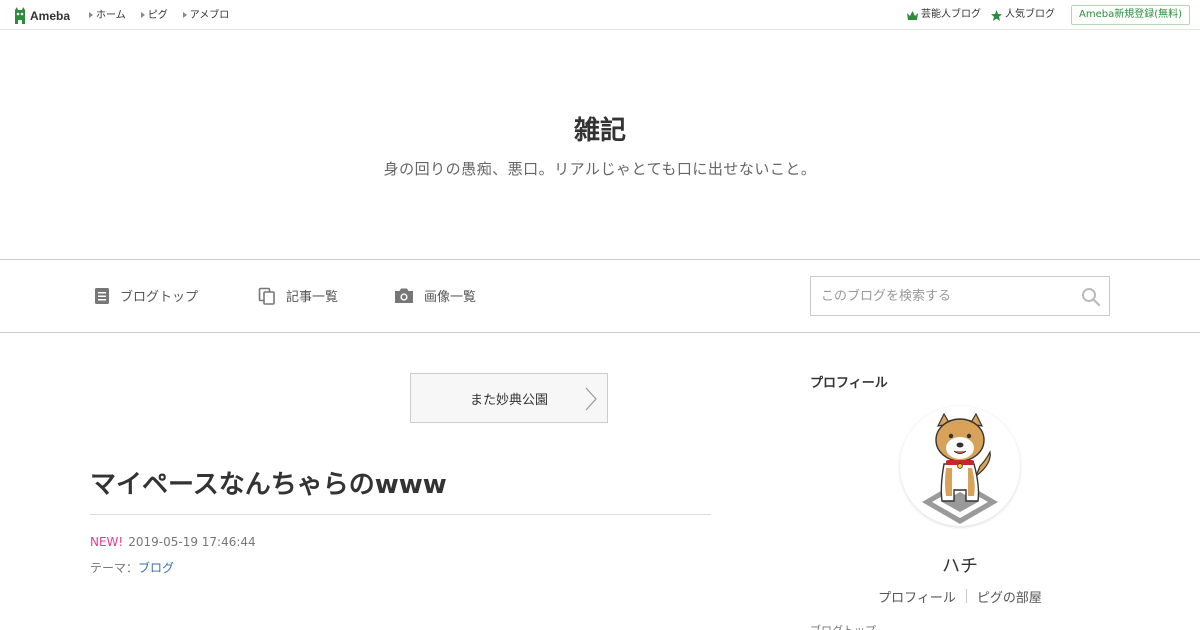 This screenshot has height=630, width=1200. What do you see at coordinates (912, 15) in the screenshot?
I see `crown-icon` at bounding box center [912, 15].